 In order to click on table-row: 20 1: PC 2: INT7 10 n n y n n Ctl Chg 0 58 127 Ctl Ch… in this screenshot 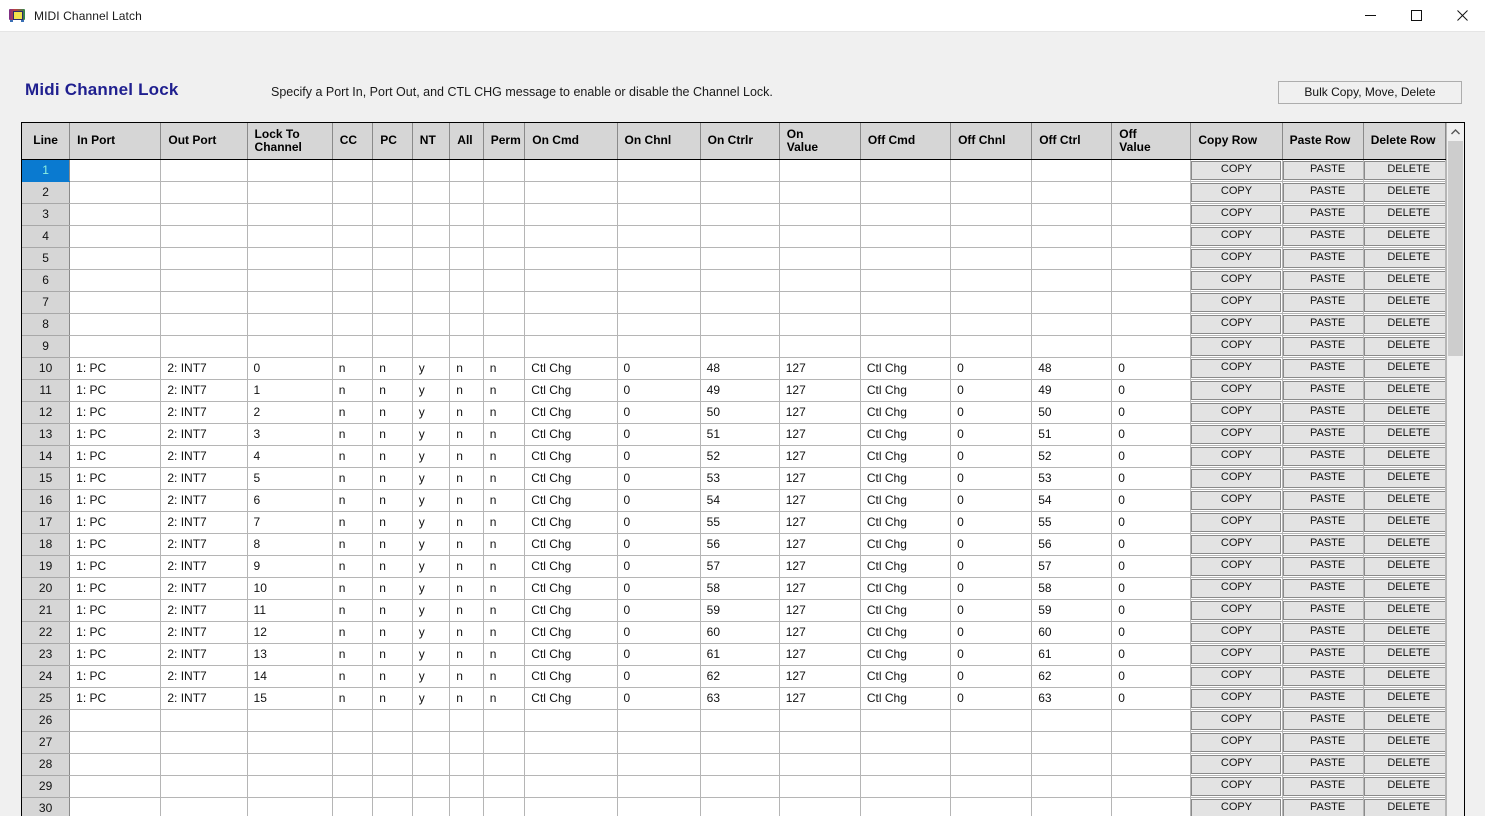, I will do `click(734, 588)`.